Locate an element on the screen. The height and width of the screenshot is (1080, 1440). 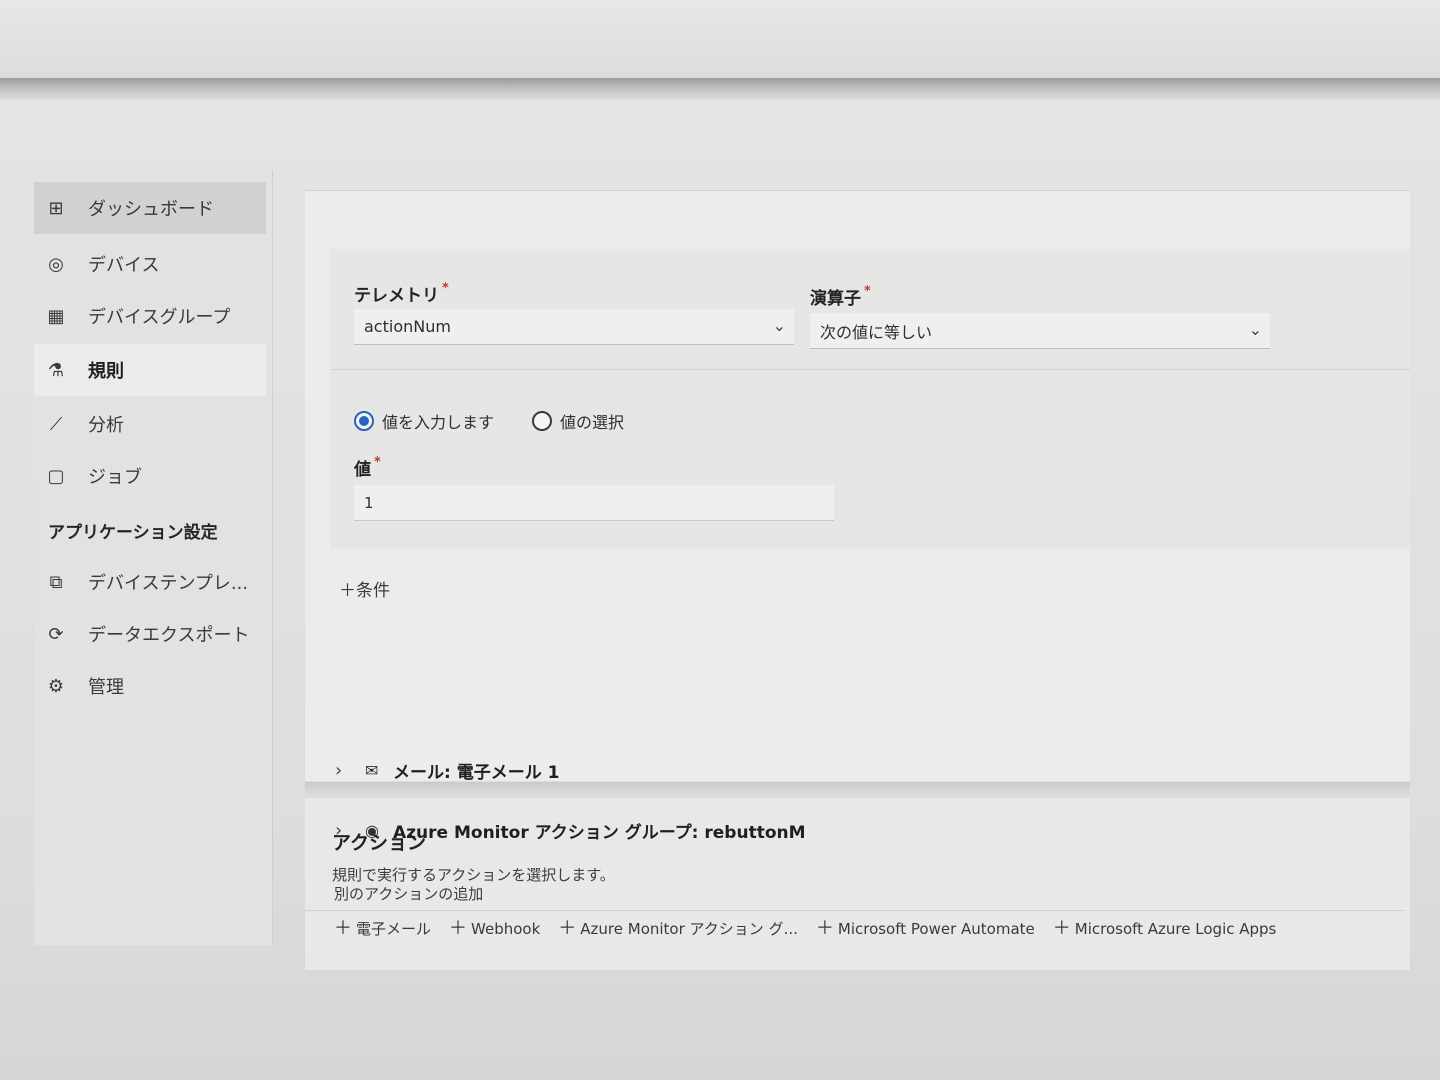
sidebar-item-label: データエクスポート is located at coordinates (169, 635).